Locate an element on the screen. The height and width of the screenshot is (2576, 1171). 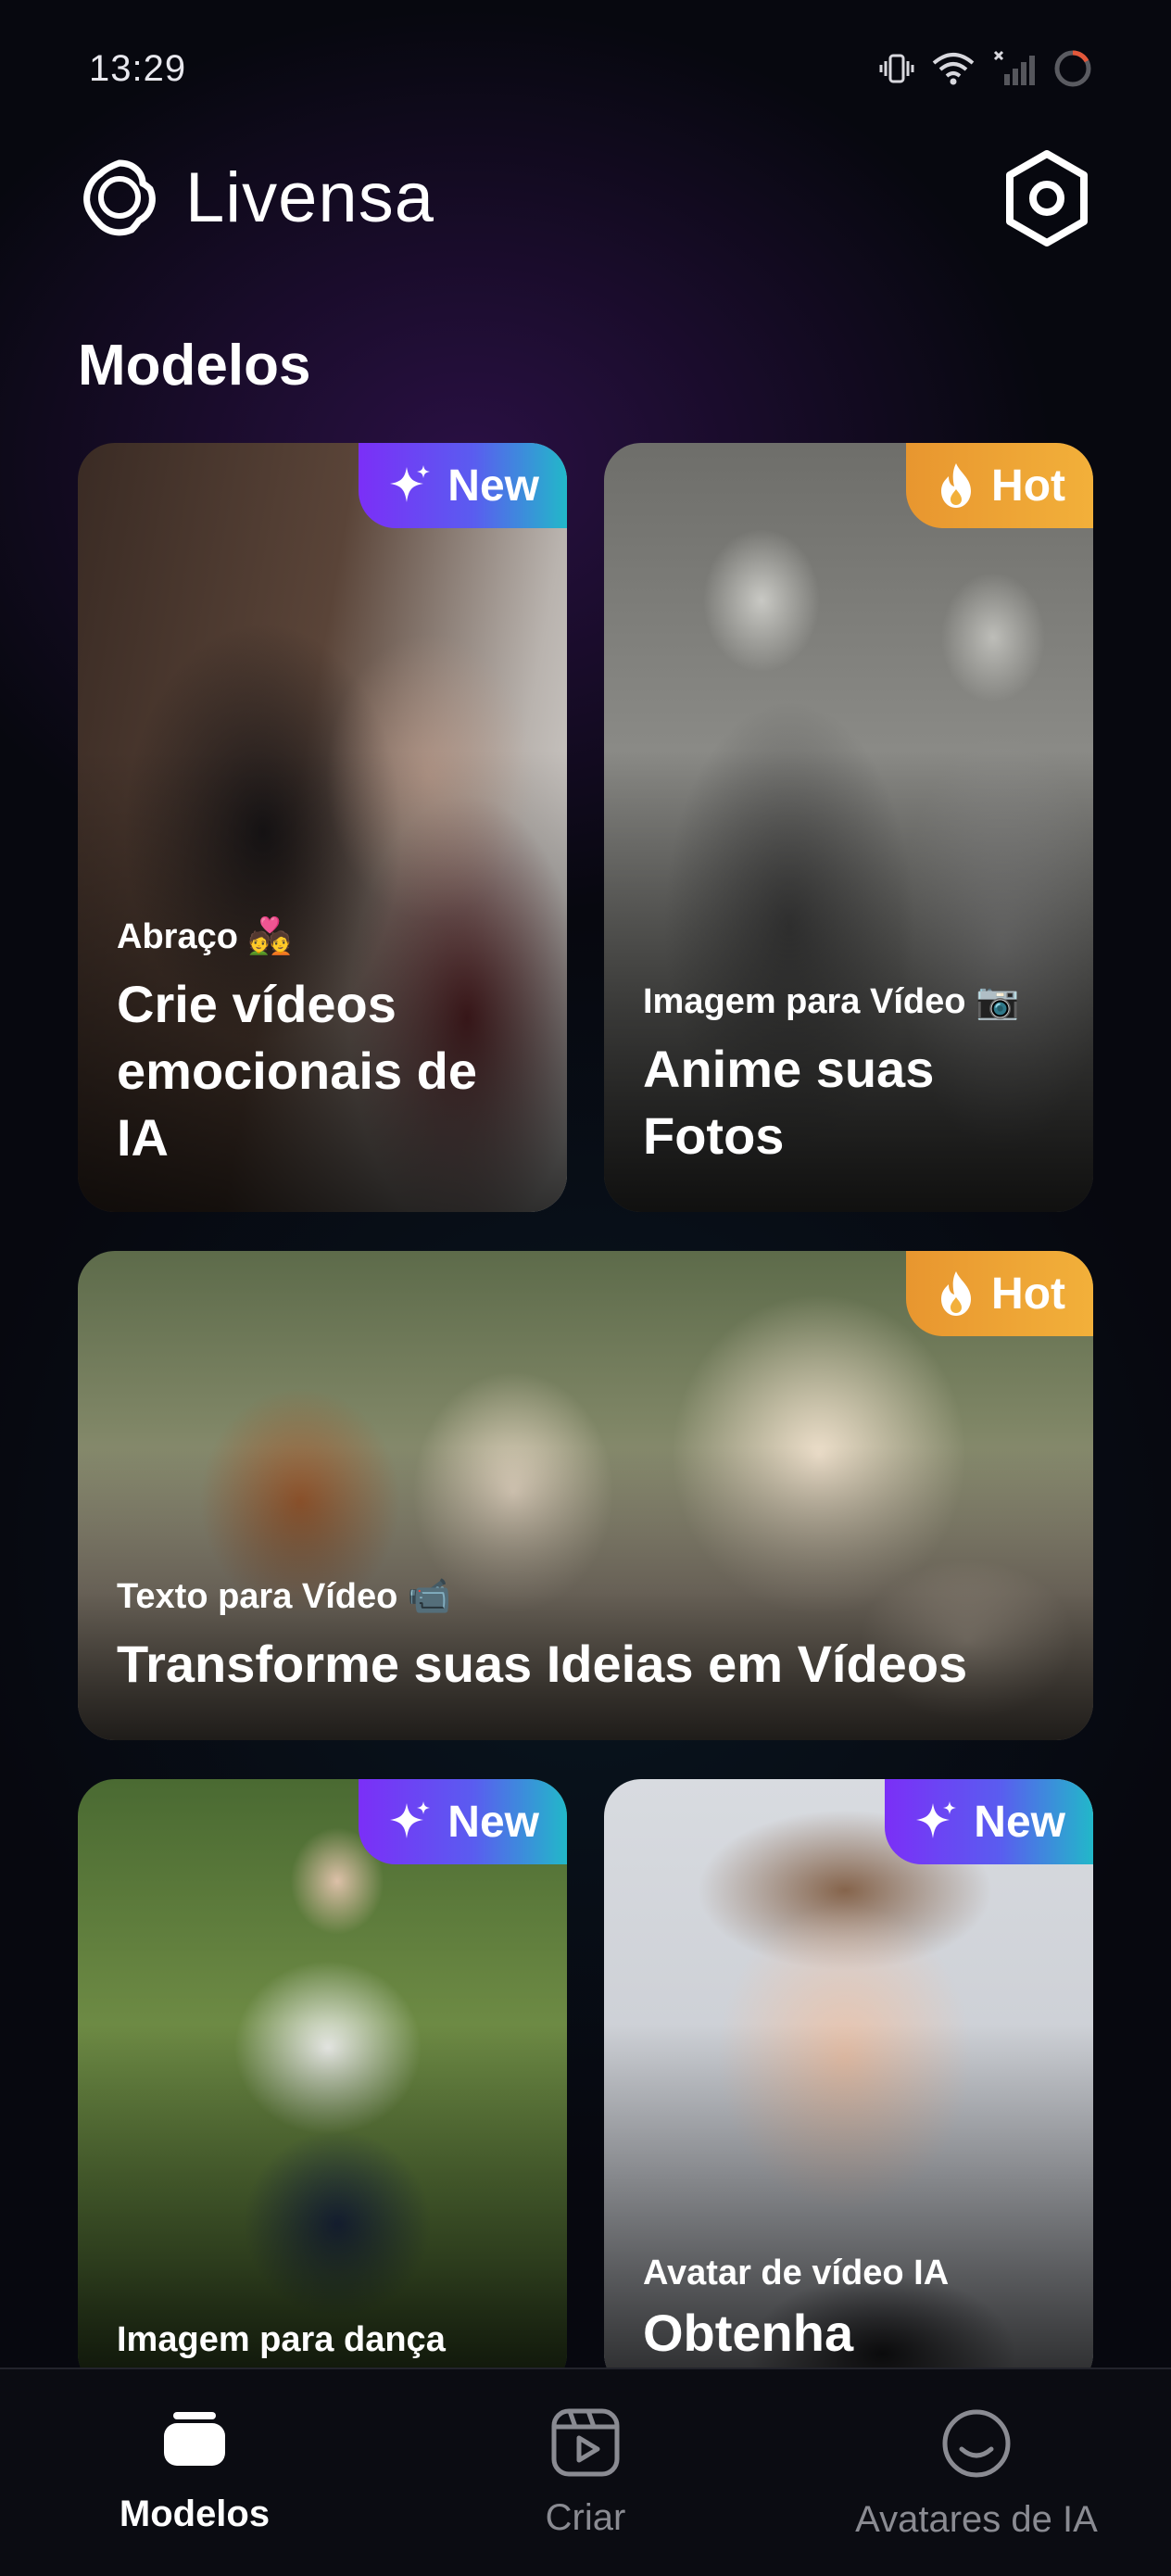
nav-item-avatares: Avatares de IA is located at coordinates (976, 2474).